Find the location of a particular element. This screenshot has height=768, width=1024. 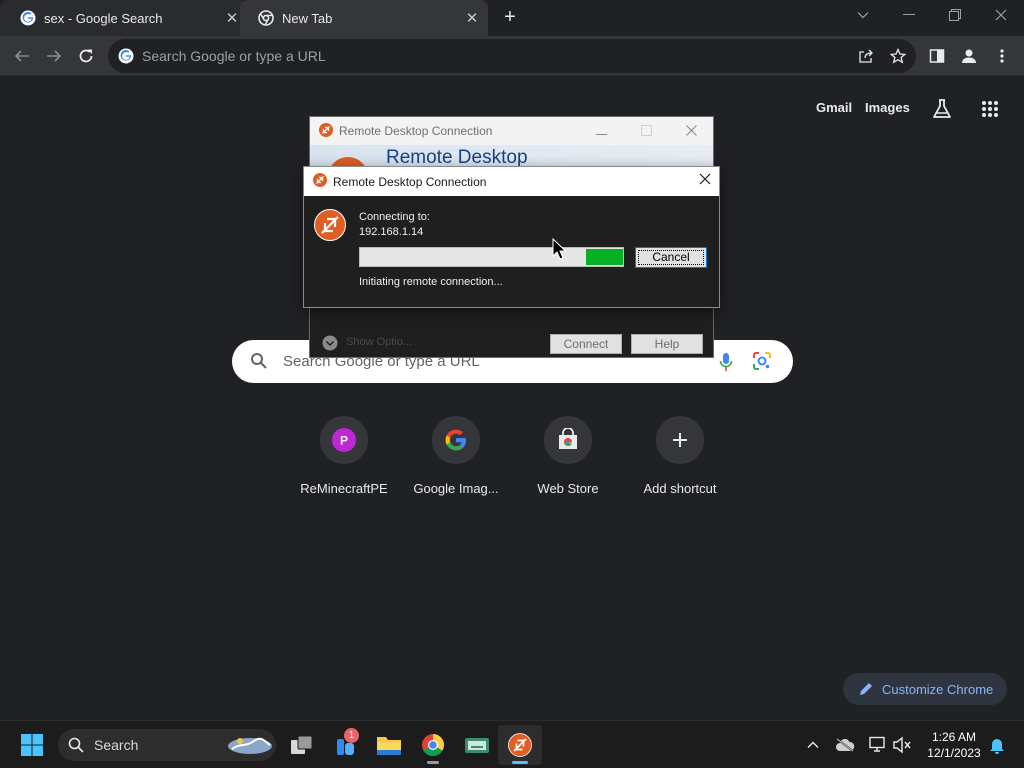

rdc-banner: Remote Desktop is located at coordinates (511, 156).